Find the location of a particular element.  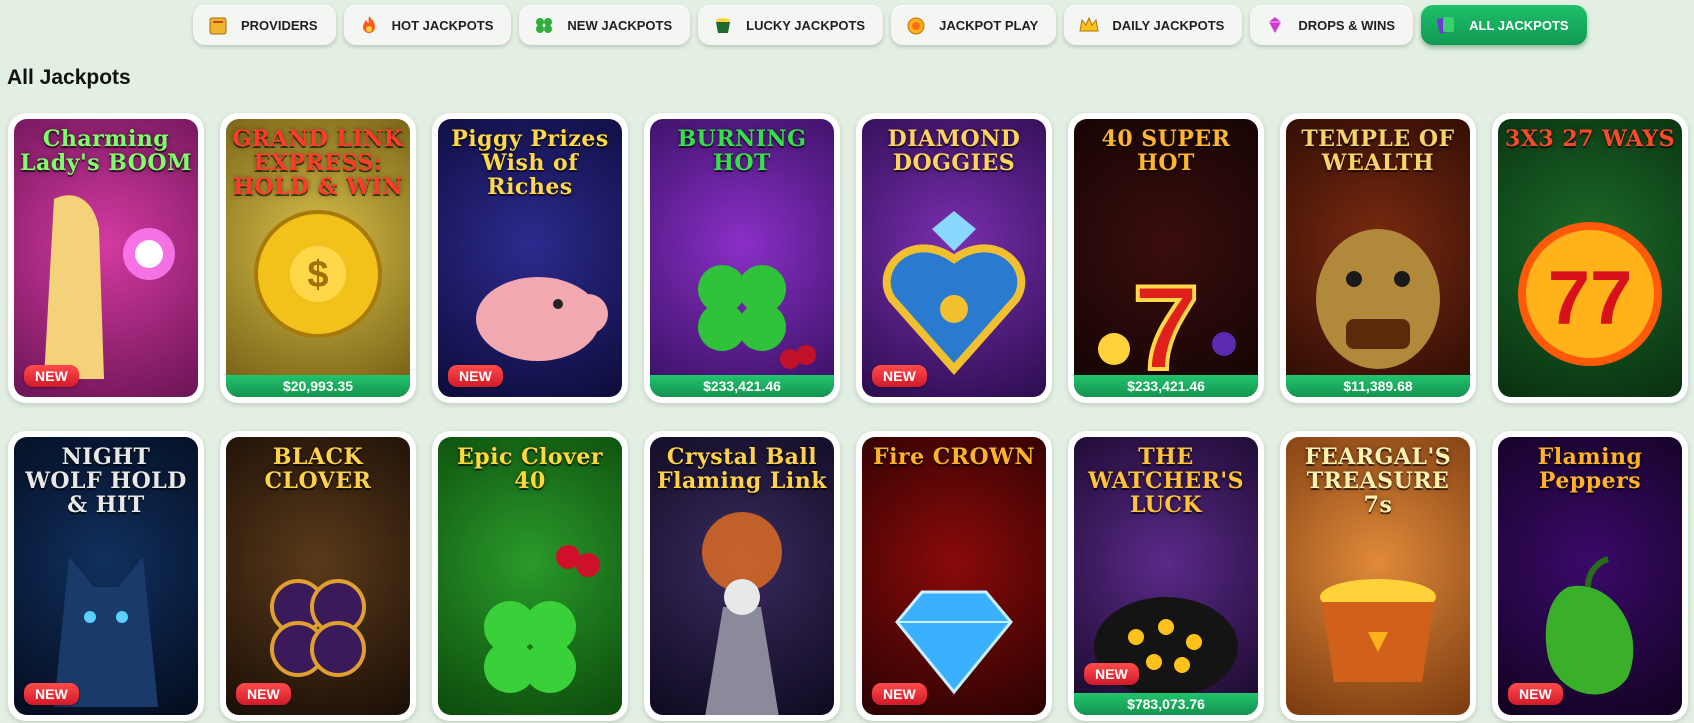

page-title: All Jackpots is located at coordinates (69, 77).